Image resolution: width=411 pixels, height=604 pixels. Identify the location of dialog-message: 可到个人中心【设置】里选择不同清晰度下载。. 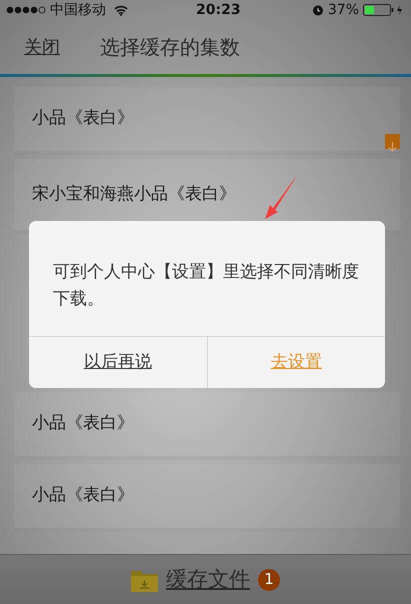
(206, 286).